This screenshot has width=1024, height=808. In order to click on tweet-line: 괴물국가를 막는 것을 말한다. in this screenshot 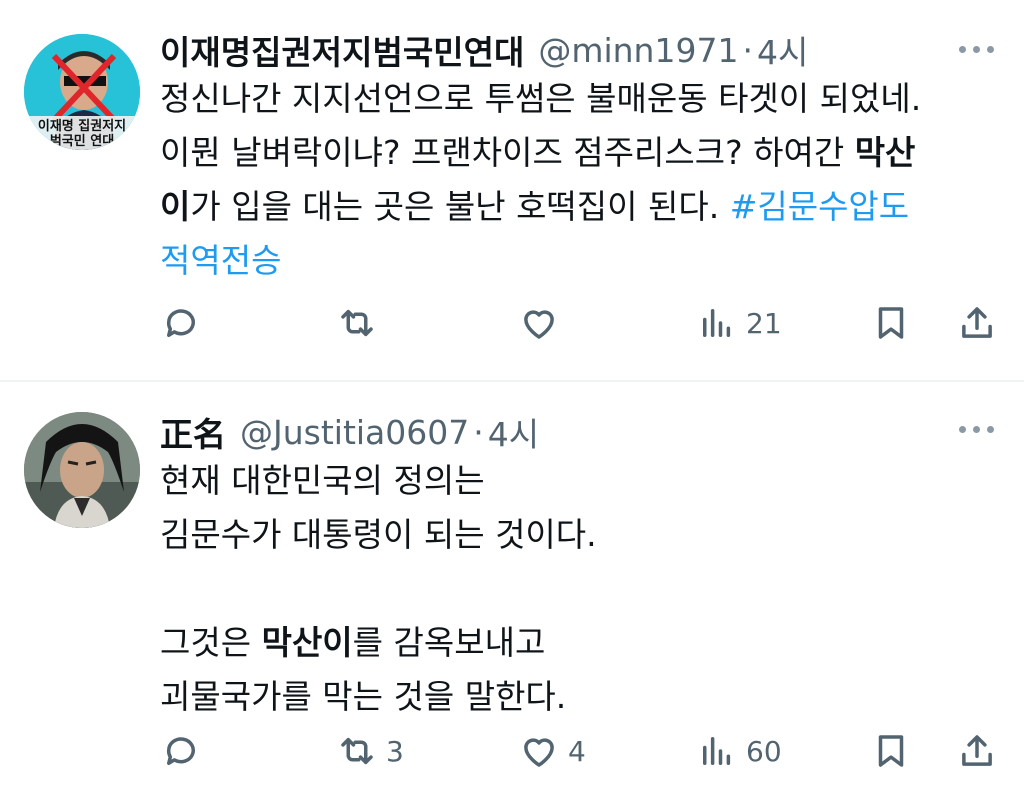, I will do `click(363, 696)`.